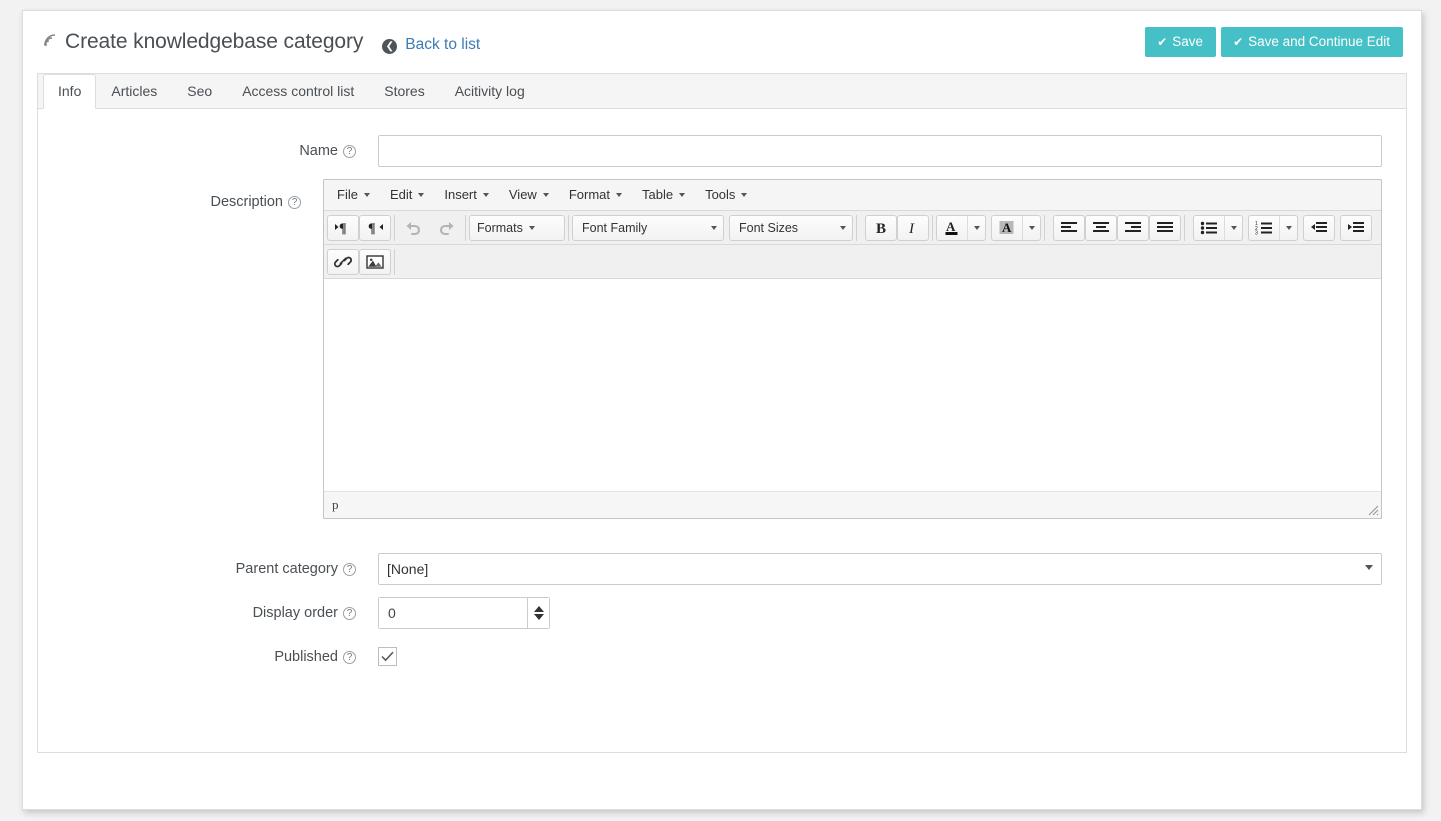 Image resolution: width=1441 pixels, height=821 pixels. Describe the element at coordinates (407, 195) in the screenshot. I see `menu-edit: Edit` at that location.